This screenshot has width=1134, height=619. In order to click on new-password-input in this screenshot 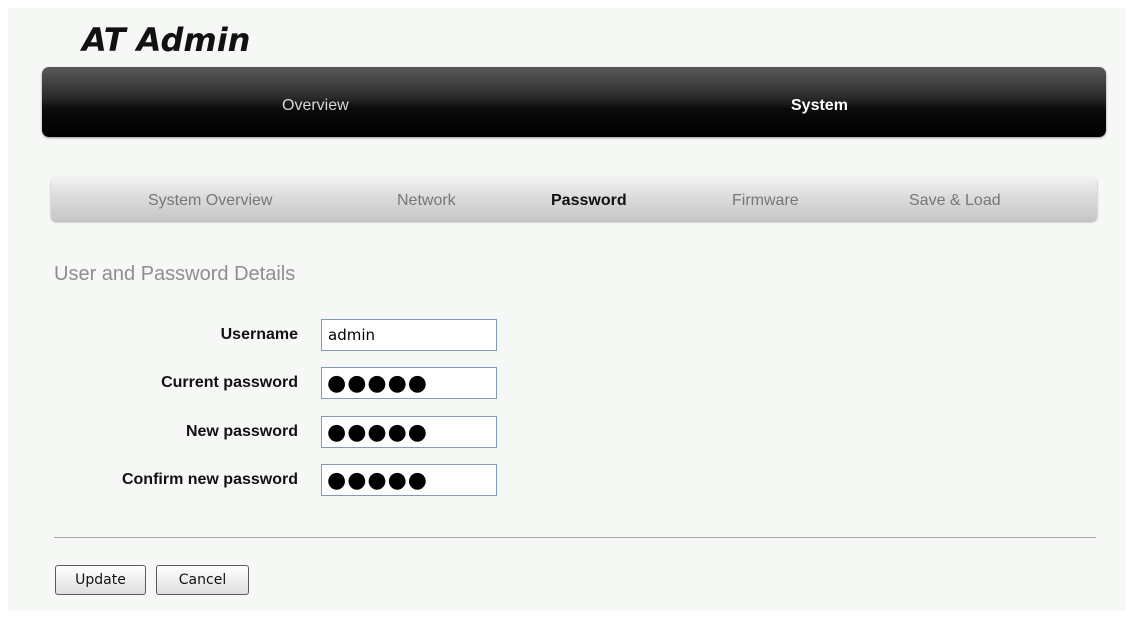, I will do `click(409, 432)`.